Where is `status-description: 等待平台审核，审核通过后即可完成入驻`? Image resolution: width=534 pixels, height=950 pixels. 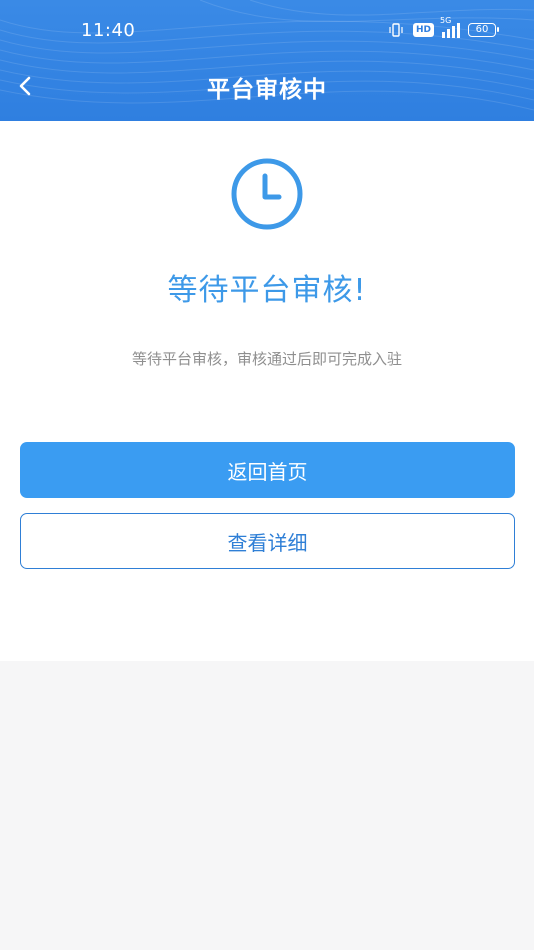 status-description: 等待平台审核，审核通过后即可完成入驻 is located at coordinates (266, 359).